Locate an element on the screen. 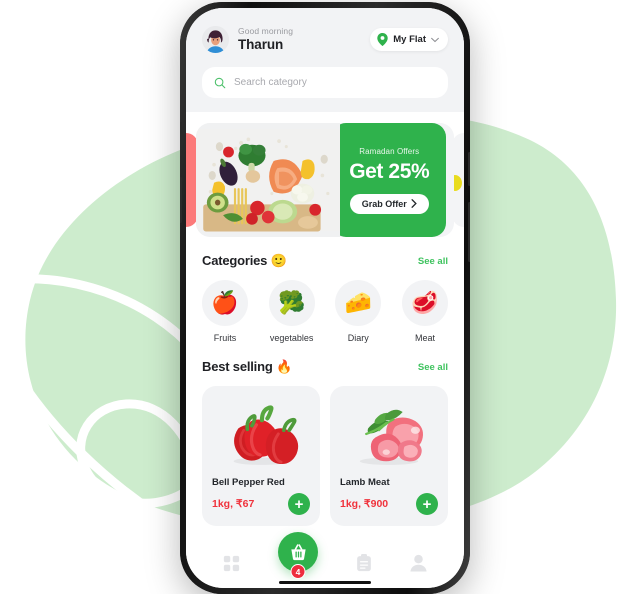 This screenshot has height=594, width=626. smiley-icon: 🙂 is located at coordinates (278, 260).